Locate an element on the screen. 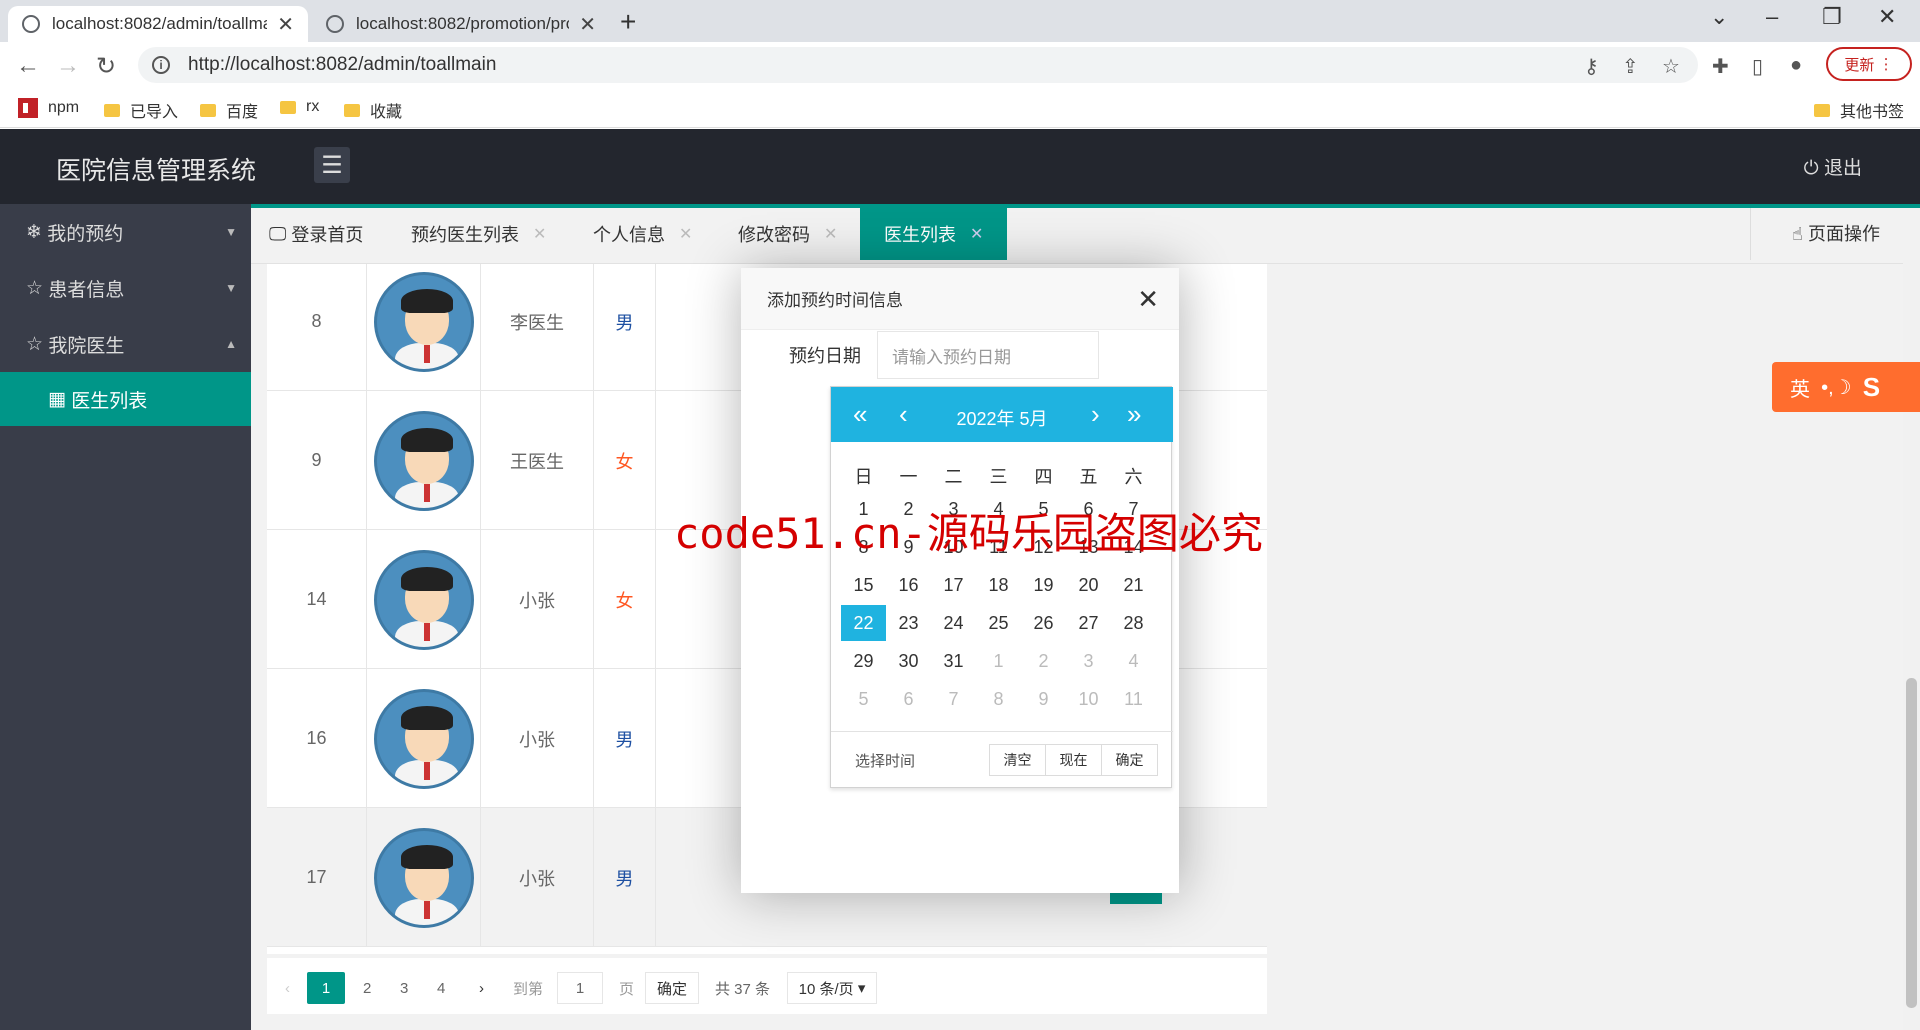 This screenshot has height=1030, width=1920. bookmark-folder: 收藏 is located at coordinates (373, 110).